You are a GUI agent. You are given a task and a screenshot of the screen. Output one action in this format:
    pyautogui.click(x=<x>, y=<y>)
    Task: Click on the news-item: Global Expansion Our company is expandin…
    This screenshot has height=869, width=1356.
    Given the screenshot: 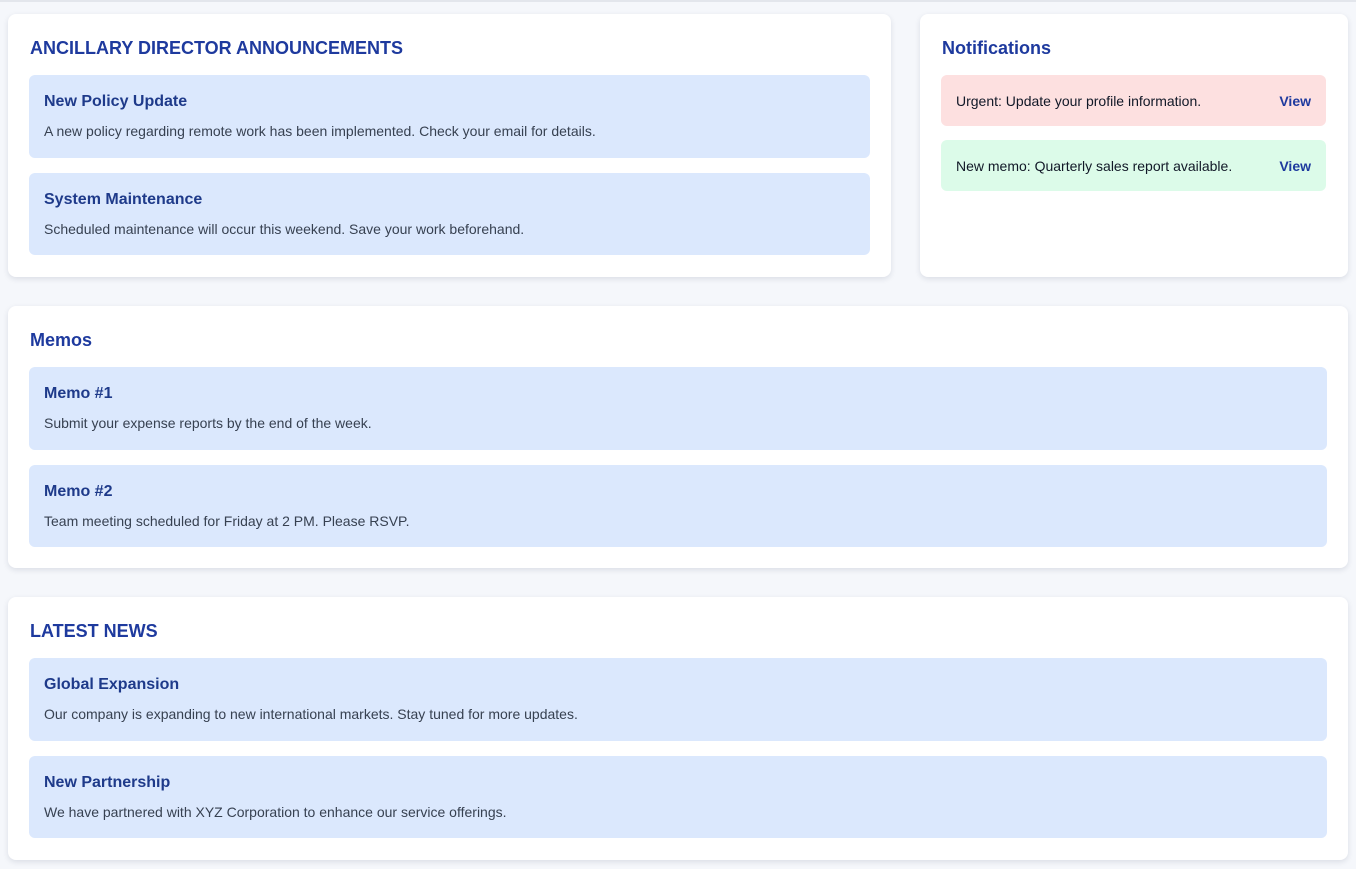 What is the action you would take?
    pyautogui.click(x=678, y=699)
    